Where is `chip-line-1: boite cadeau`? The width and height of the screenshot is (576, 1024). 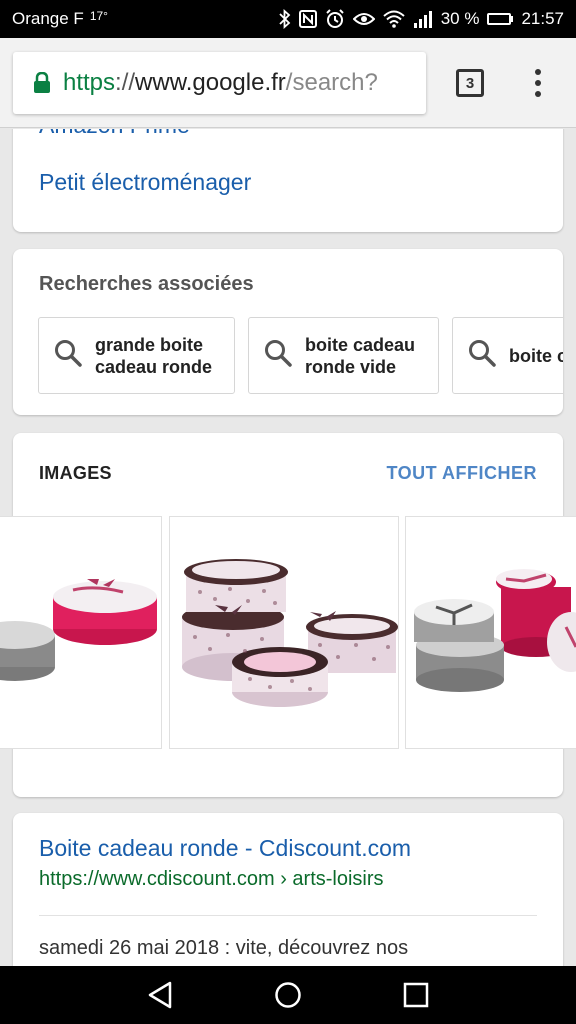 chip-line-1: boite cadeau is located at coordinates (360, 344).